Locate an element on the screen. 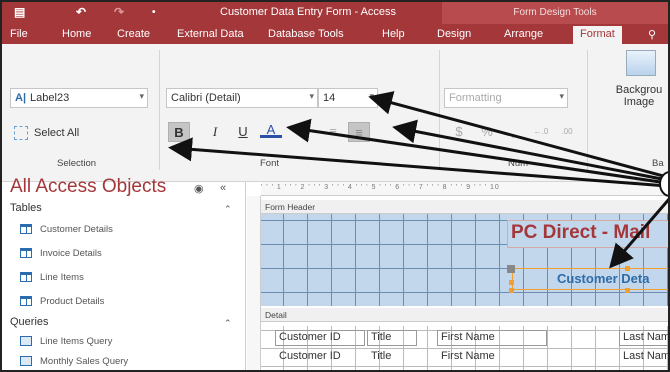 The image size is (670, 372). background-image-label-1: Backgrou is located at coordinates (639, 90).